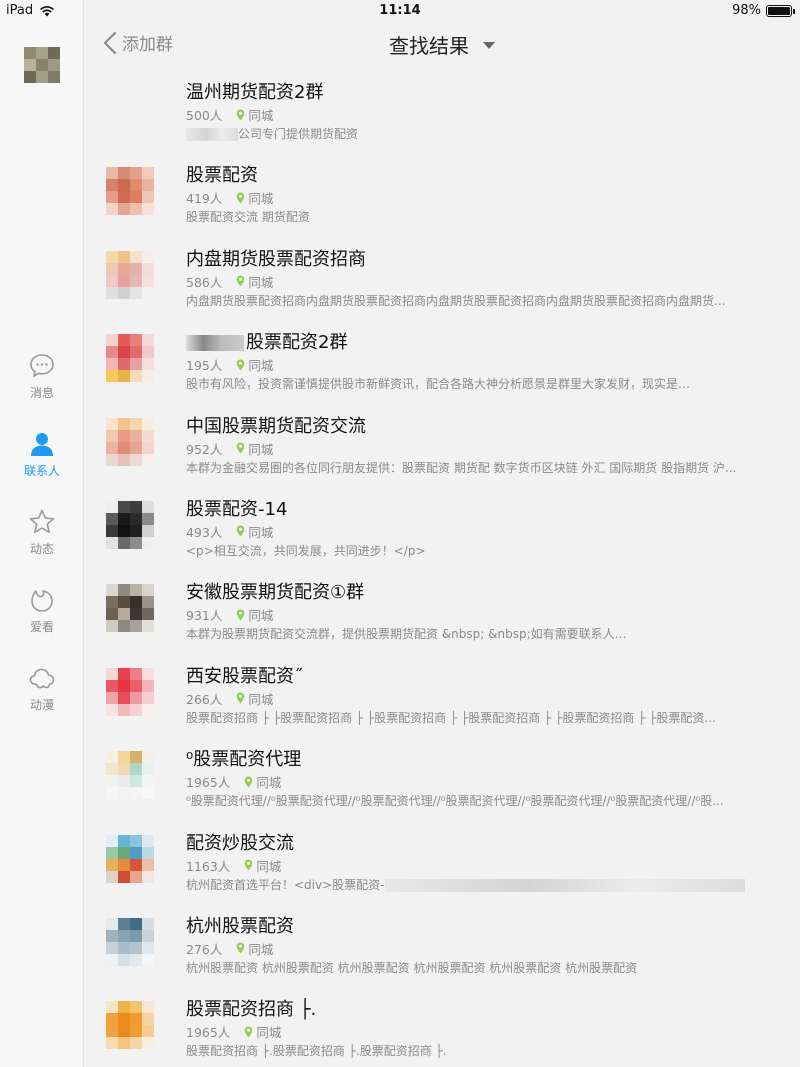 The width and height of the screenshot is (800, 1067). I want to click on group-result-row: 配资炒股交流 1163人 同城 杭州配资首选平台！<div>股票配资-, so click(442, 864).